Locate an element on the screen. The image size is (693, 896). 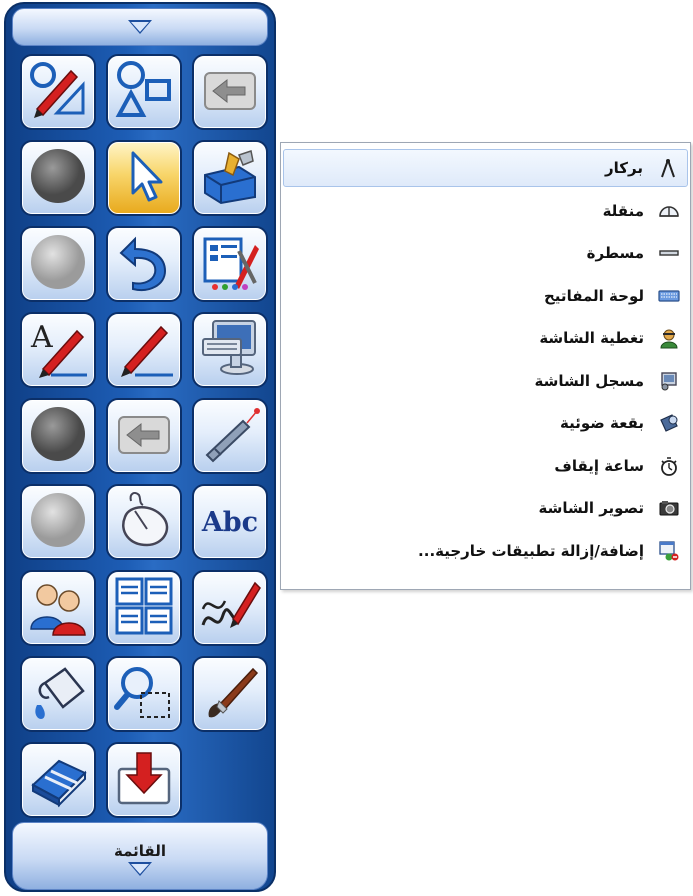
tool-button-computer-keyboard is located at coordinates (230, 350).